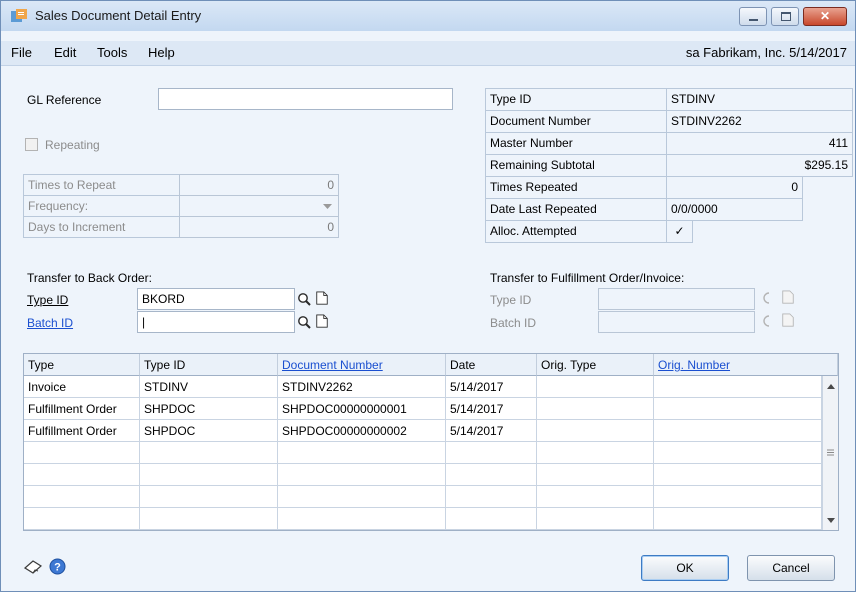 This screenshot has width=856, height=592. I want to click on back-order-batch-id-input: |, so click(216, 322).